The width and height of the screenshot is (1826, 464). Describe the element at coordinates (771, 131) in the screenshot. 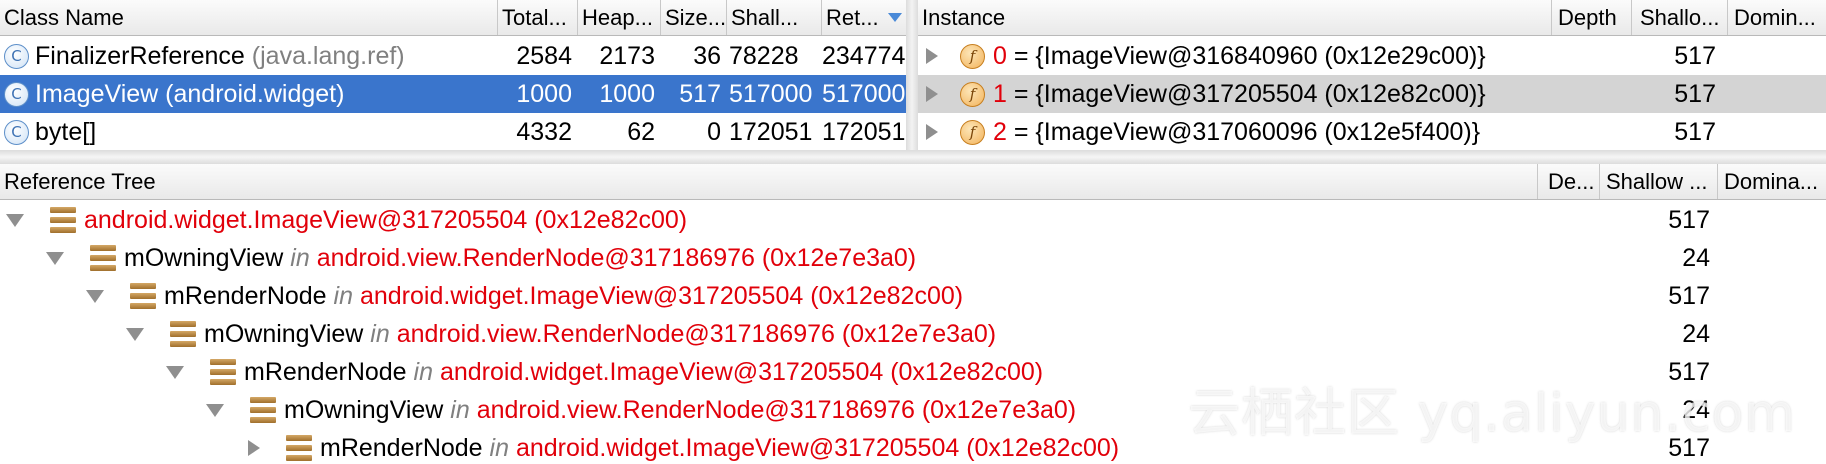

I see `shallow-size: 172051` at that location.